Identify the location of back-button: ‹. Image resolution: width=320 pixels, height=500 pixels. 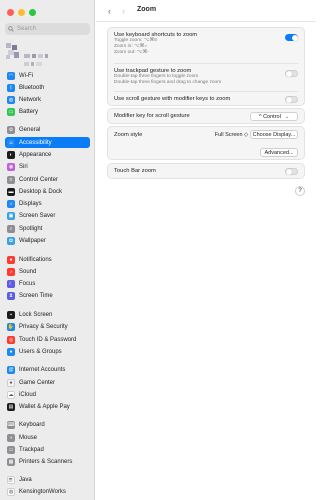
(112, 11).